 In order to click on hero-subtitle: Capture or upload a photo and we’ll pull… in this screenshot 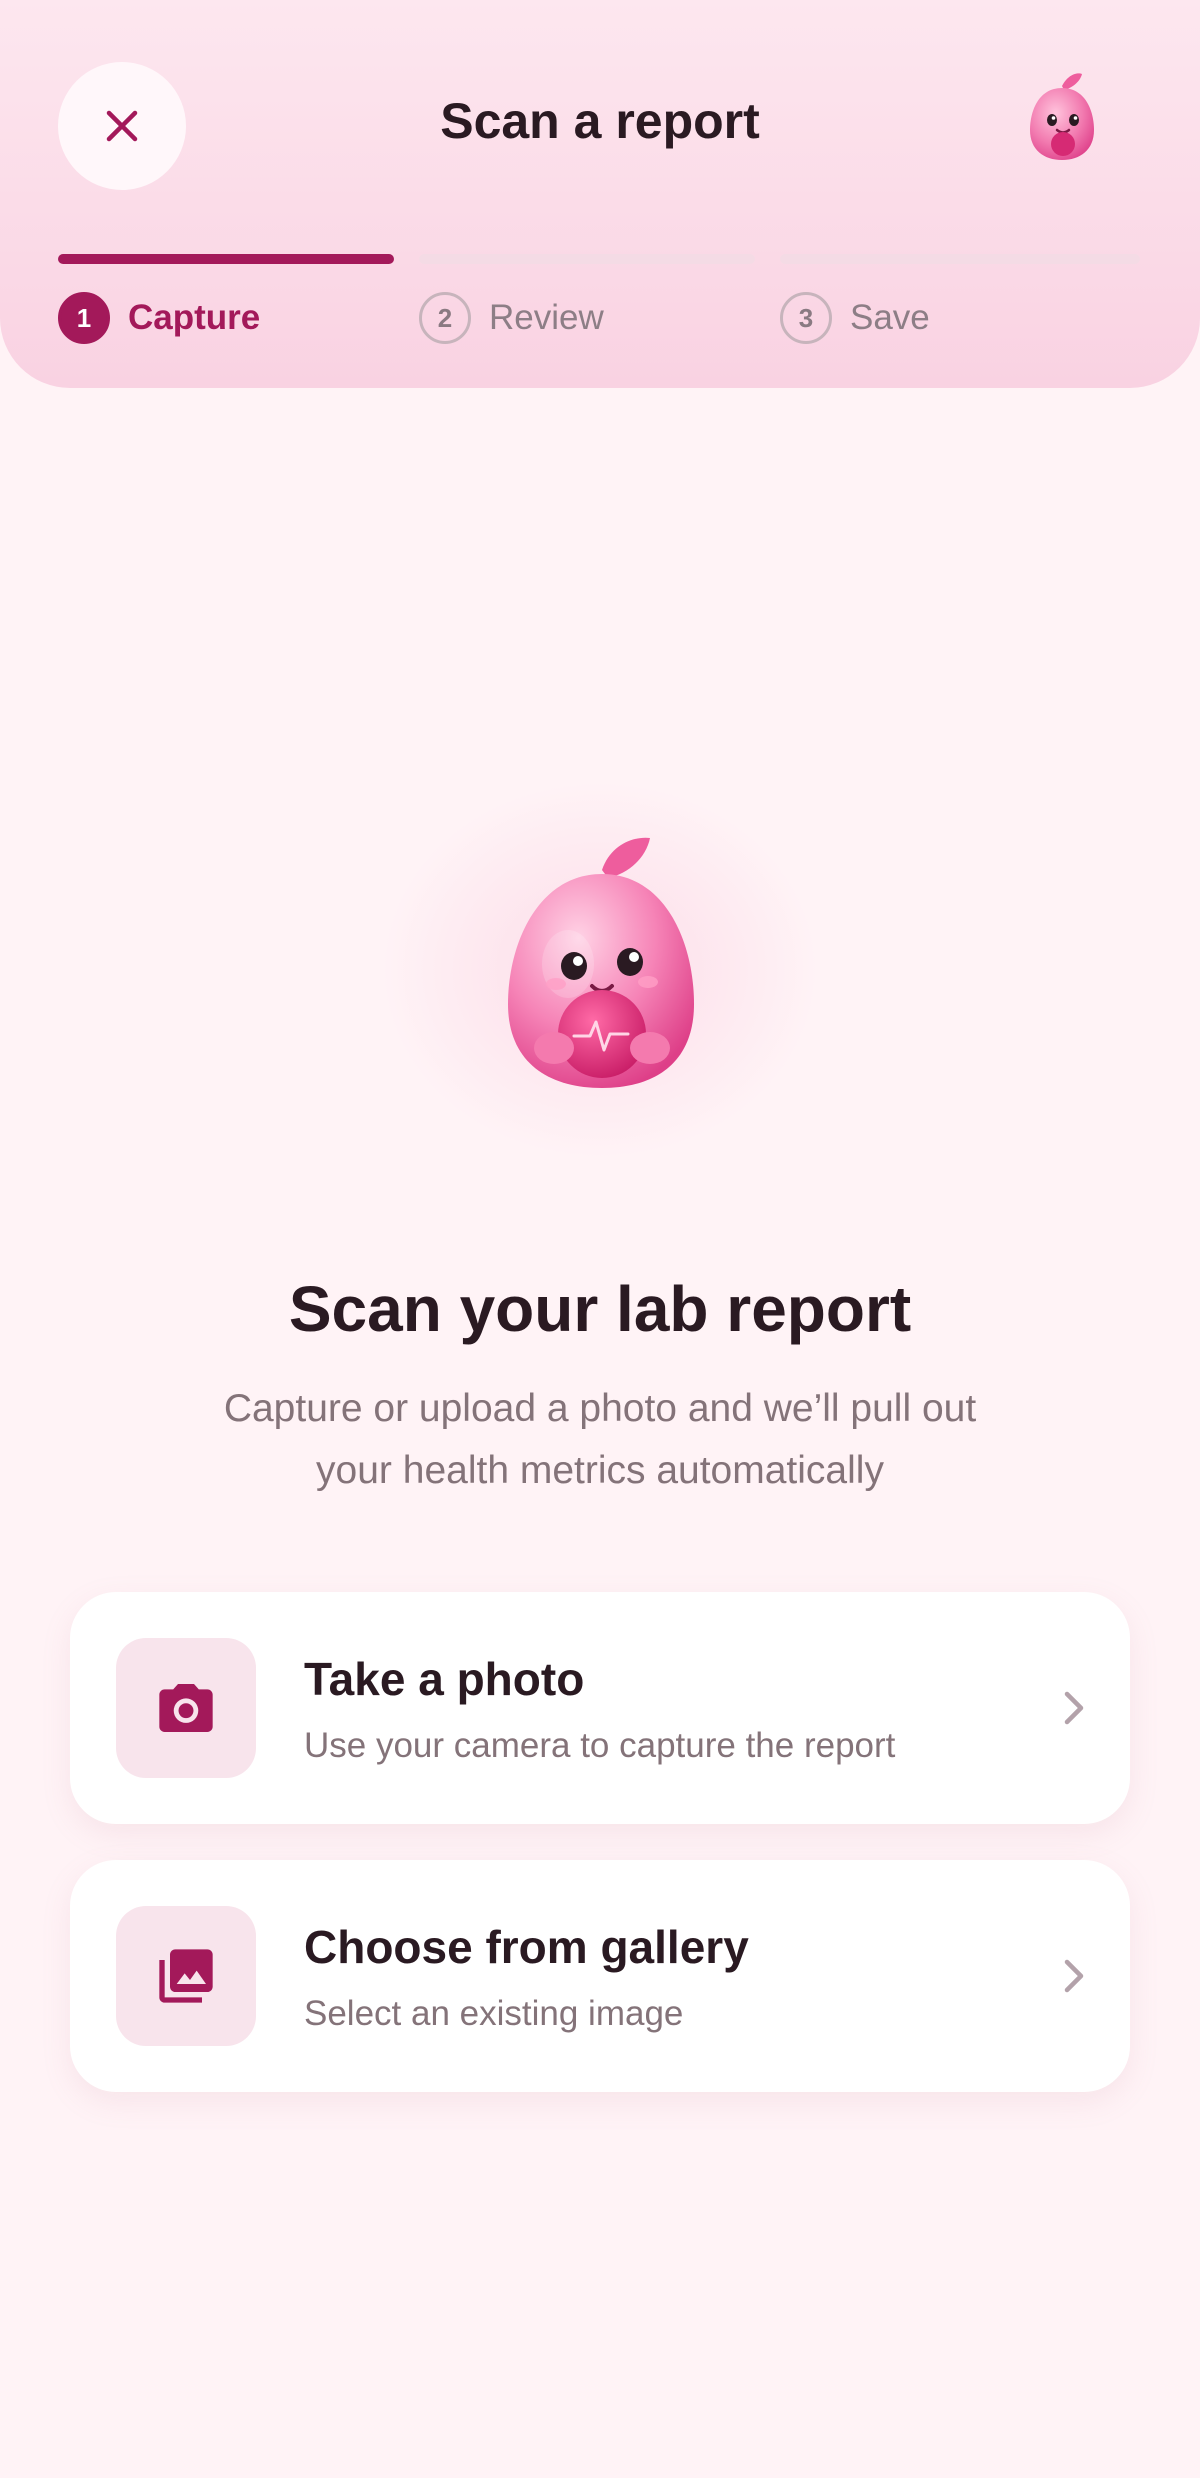, I will do `click(600, 1440)`.